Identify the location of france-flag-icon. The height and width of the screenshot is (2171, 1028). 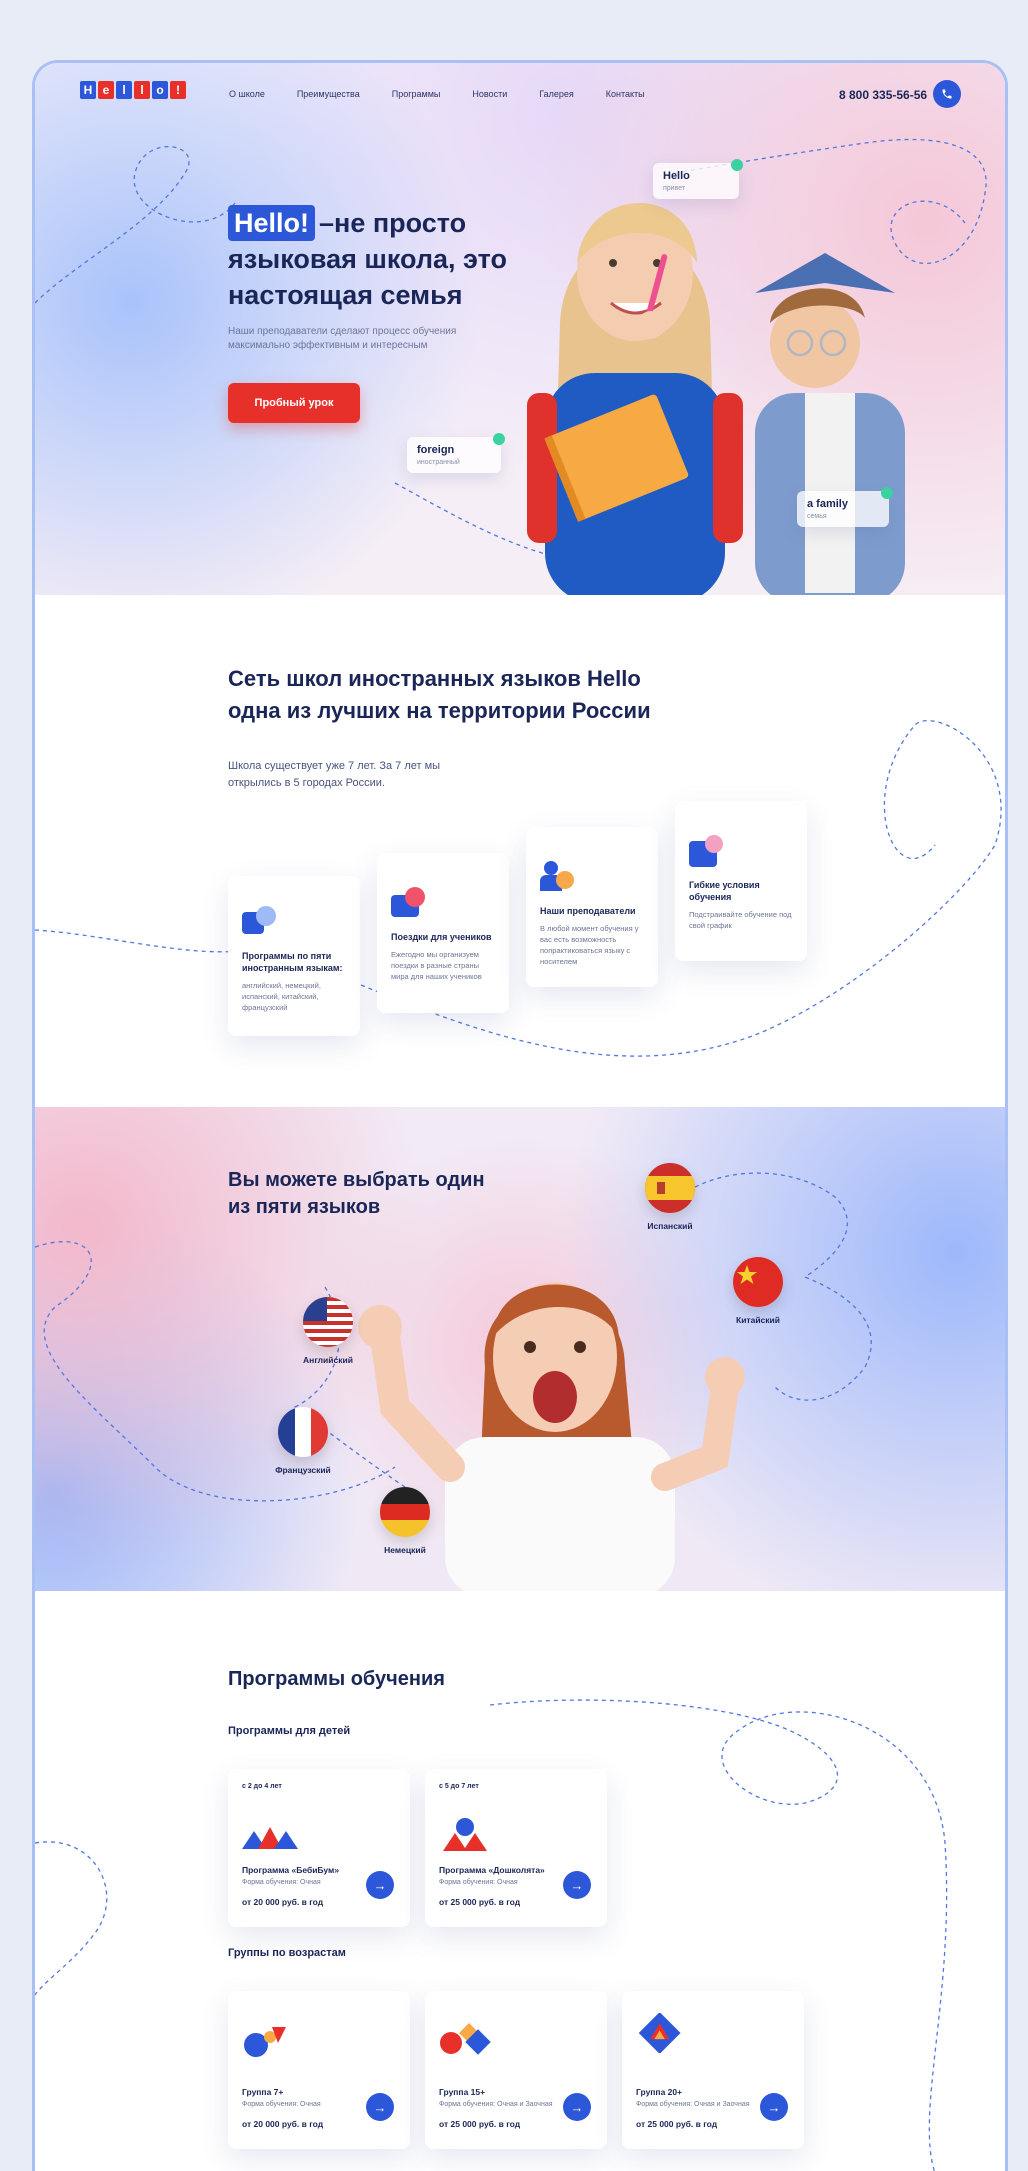
(303, 1432).